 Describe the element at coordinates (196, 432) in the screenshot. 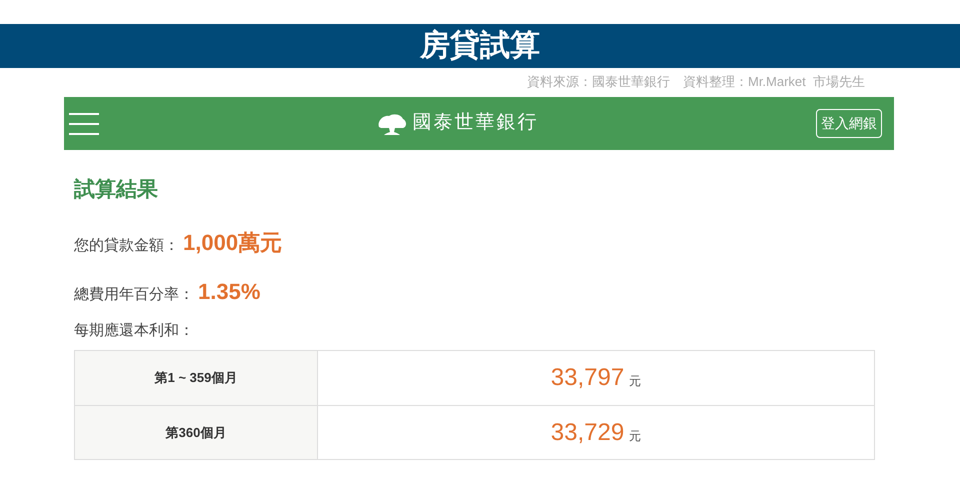

I see `period-cell: 第360個月` at that location.